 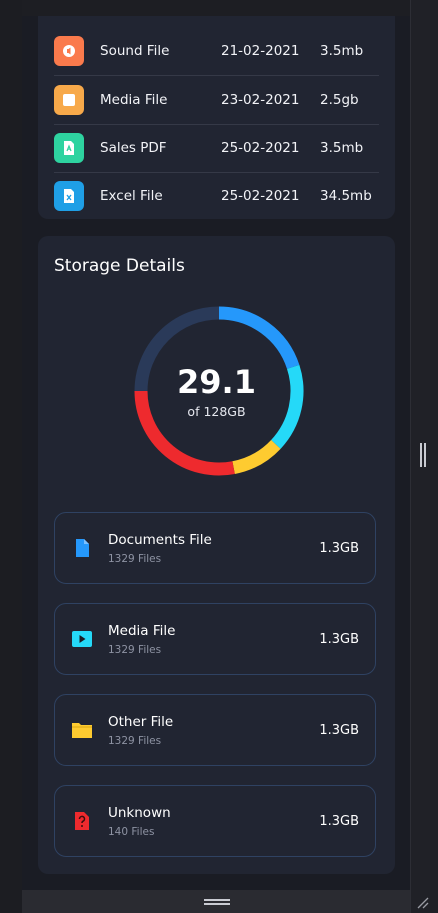 What do you see at coordinates (339, 100) in the screenshot?
I see `file-size: 2.5gb` at bounding box center [339, 100].